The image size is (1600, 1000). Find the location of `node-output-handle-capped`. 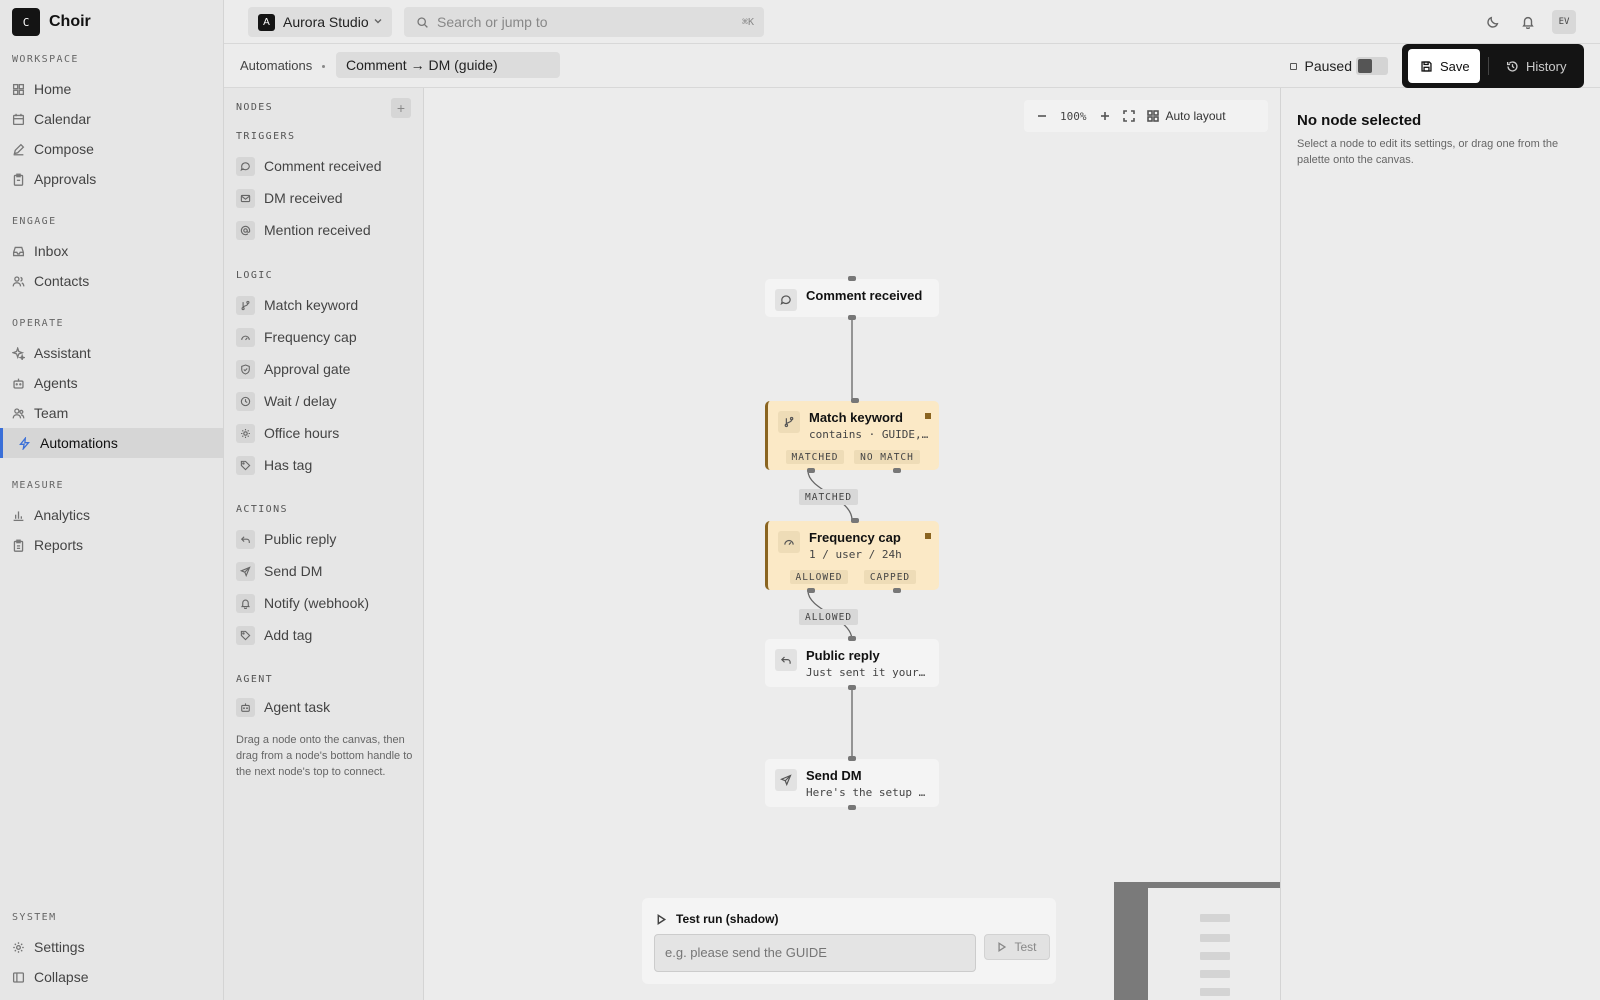

node-output-handle-capped is located at coordinates (897, 590).